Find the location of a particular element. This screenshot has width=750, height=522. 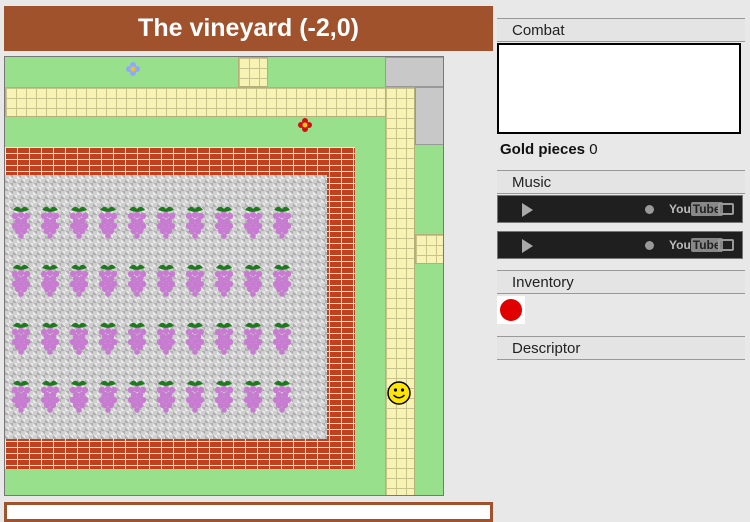

page-title: The vineyard (-2,0) is located at coordinates (248, 28).